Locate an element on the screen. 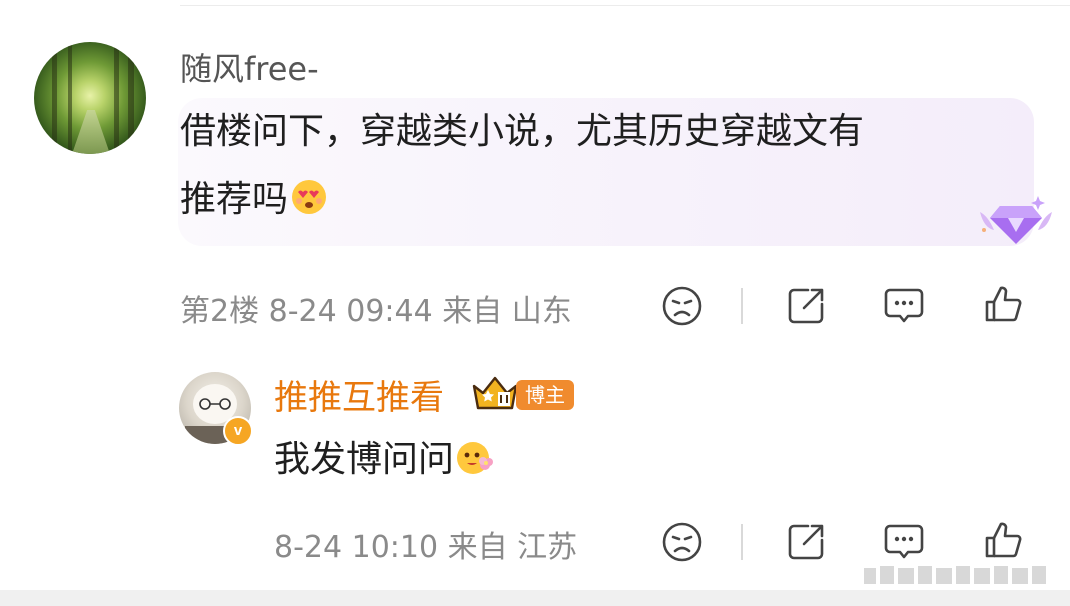  verified-badge-icon: v is located at coordinates (238, 431).